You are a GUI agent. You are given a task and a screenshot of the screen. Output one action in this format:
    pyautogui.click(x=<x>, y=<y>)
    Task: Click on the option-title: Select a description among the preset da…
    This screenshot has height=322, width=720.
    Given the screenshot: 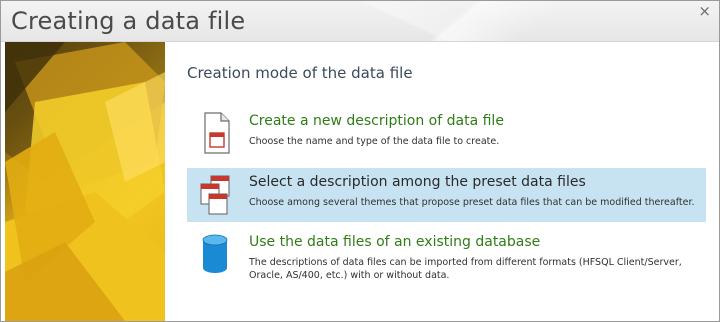 What is the action you would take?
    pyautogui.click(x=417, y=182)
    